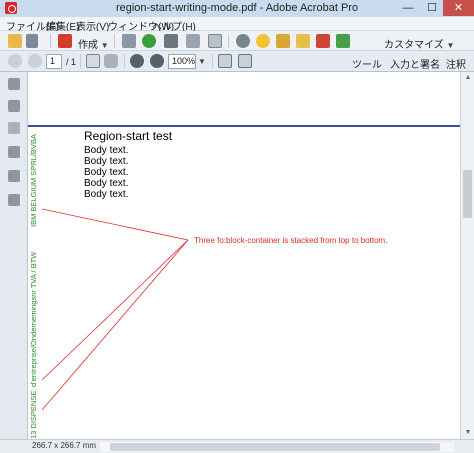  Describe the element at coordinates (303, 41) in the screenshot. I see `stamp-icon` at that location.